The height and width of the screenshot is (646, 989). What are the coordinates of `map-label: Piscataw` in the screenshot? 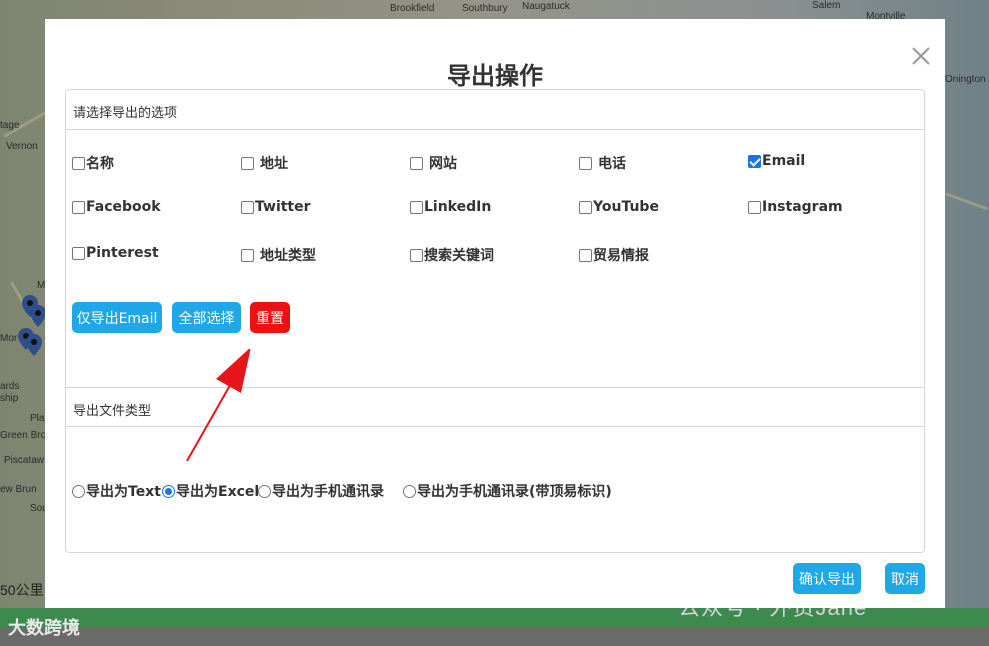 It's located at (24, 460).